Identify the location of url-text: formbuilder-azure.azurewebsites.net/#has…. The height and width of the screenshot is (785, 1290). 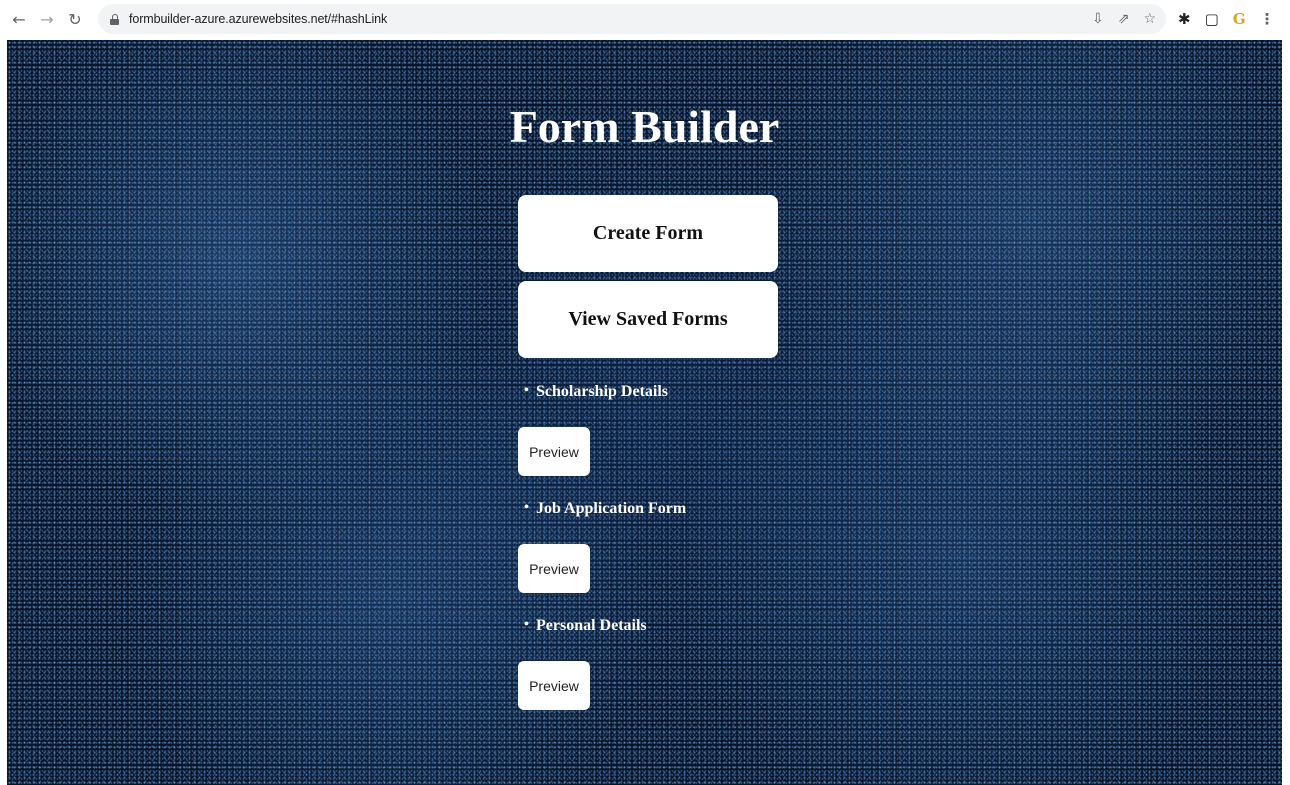
(258, 19).